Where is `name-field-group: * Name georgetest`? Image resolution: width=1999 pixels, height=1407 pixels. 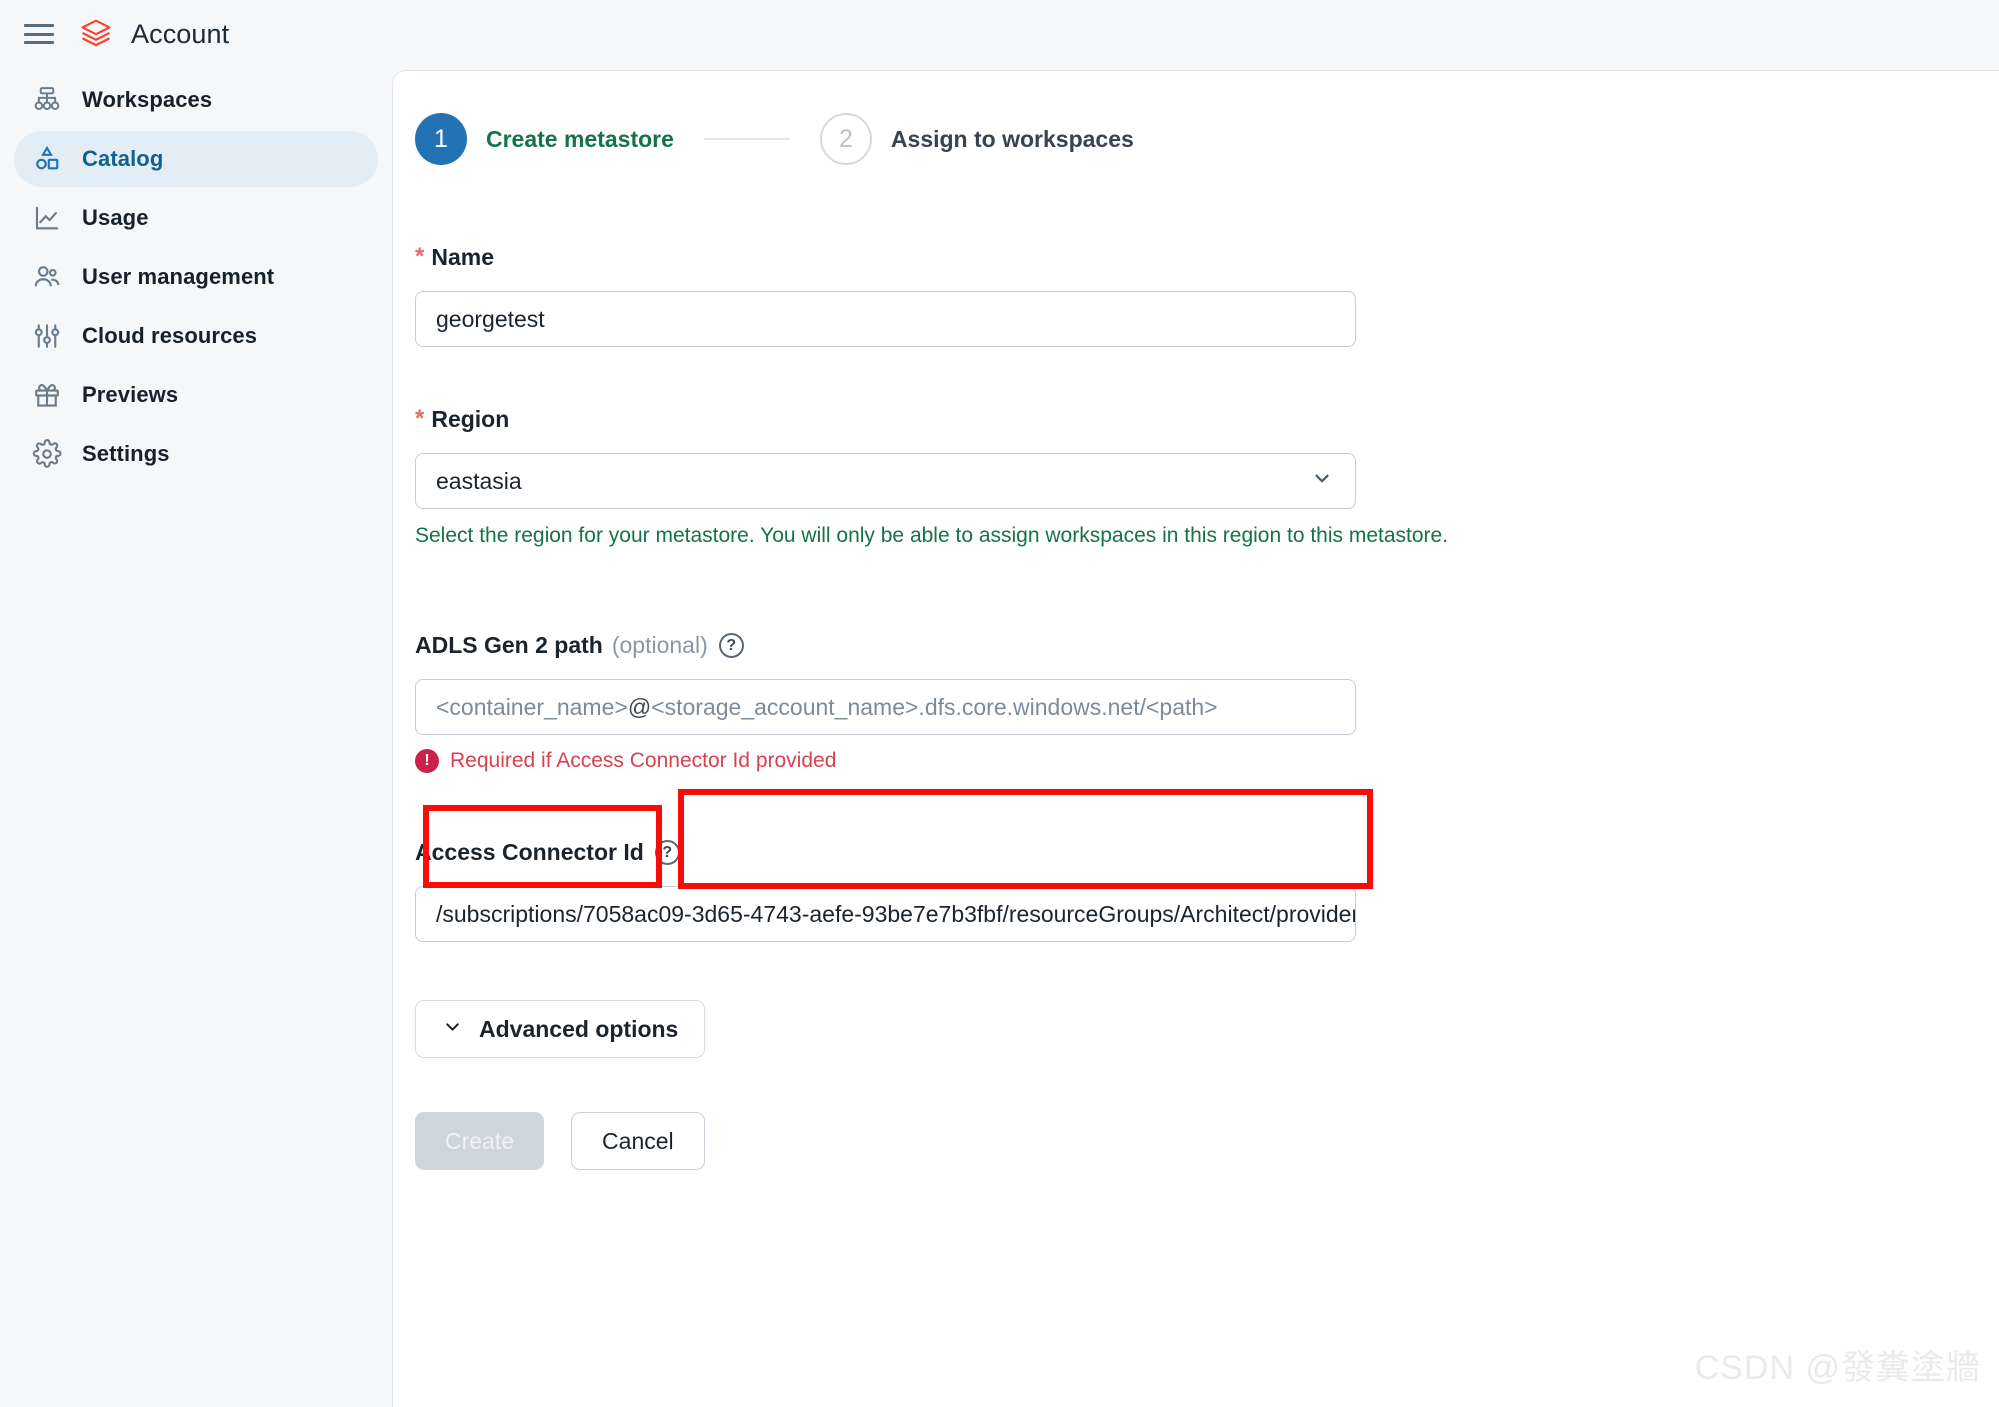
name-field-group: * Name georgetest is located at coordinates (1195, 295).